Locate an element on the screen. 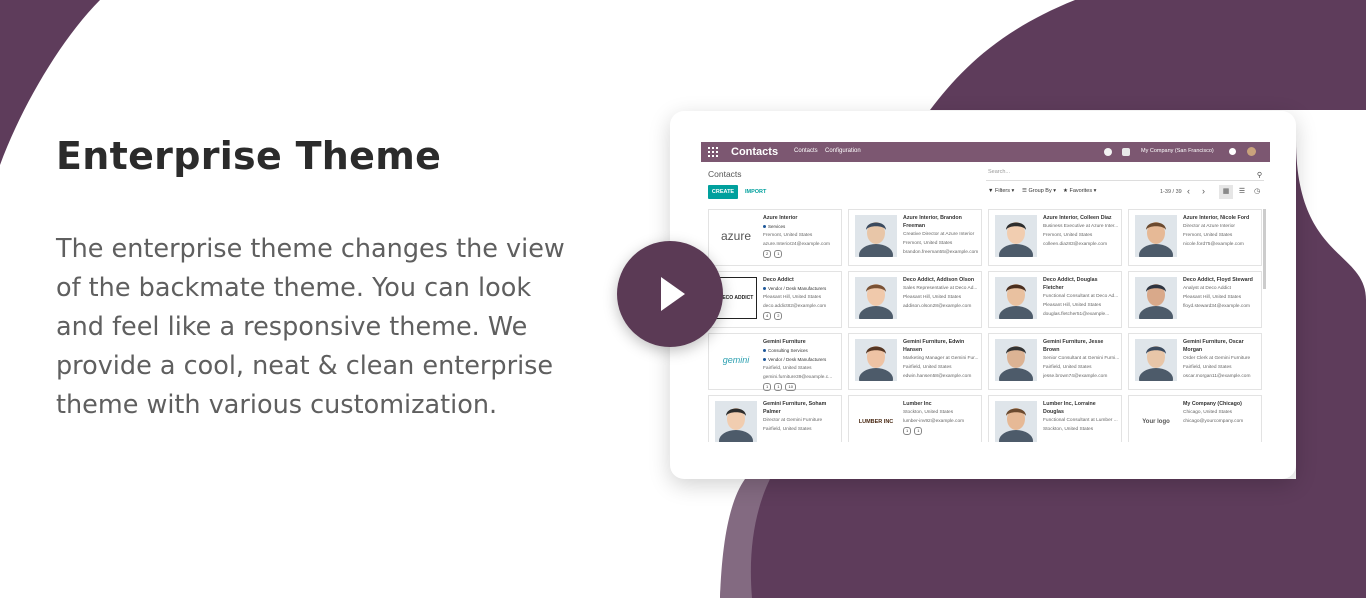 This screenshot has height=598, width=1366. contact-name: Lumber Inc is located at coordinates (917, 404).